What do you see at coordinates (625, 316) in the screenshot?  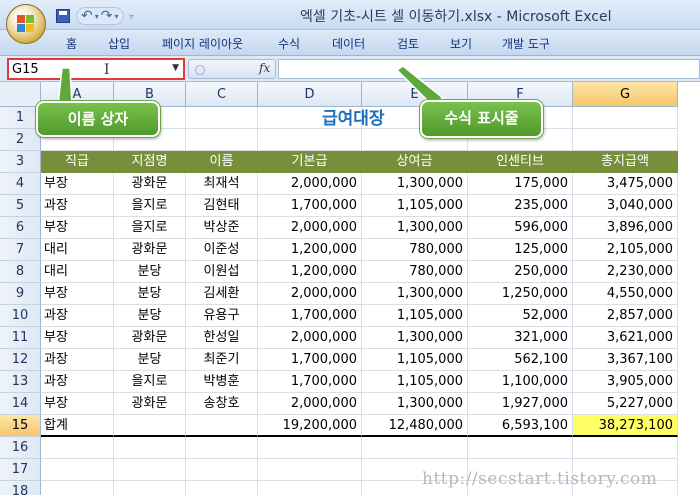 I see `table-cell: 2,857,000` at bounding box center [625, 316].